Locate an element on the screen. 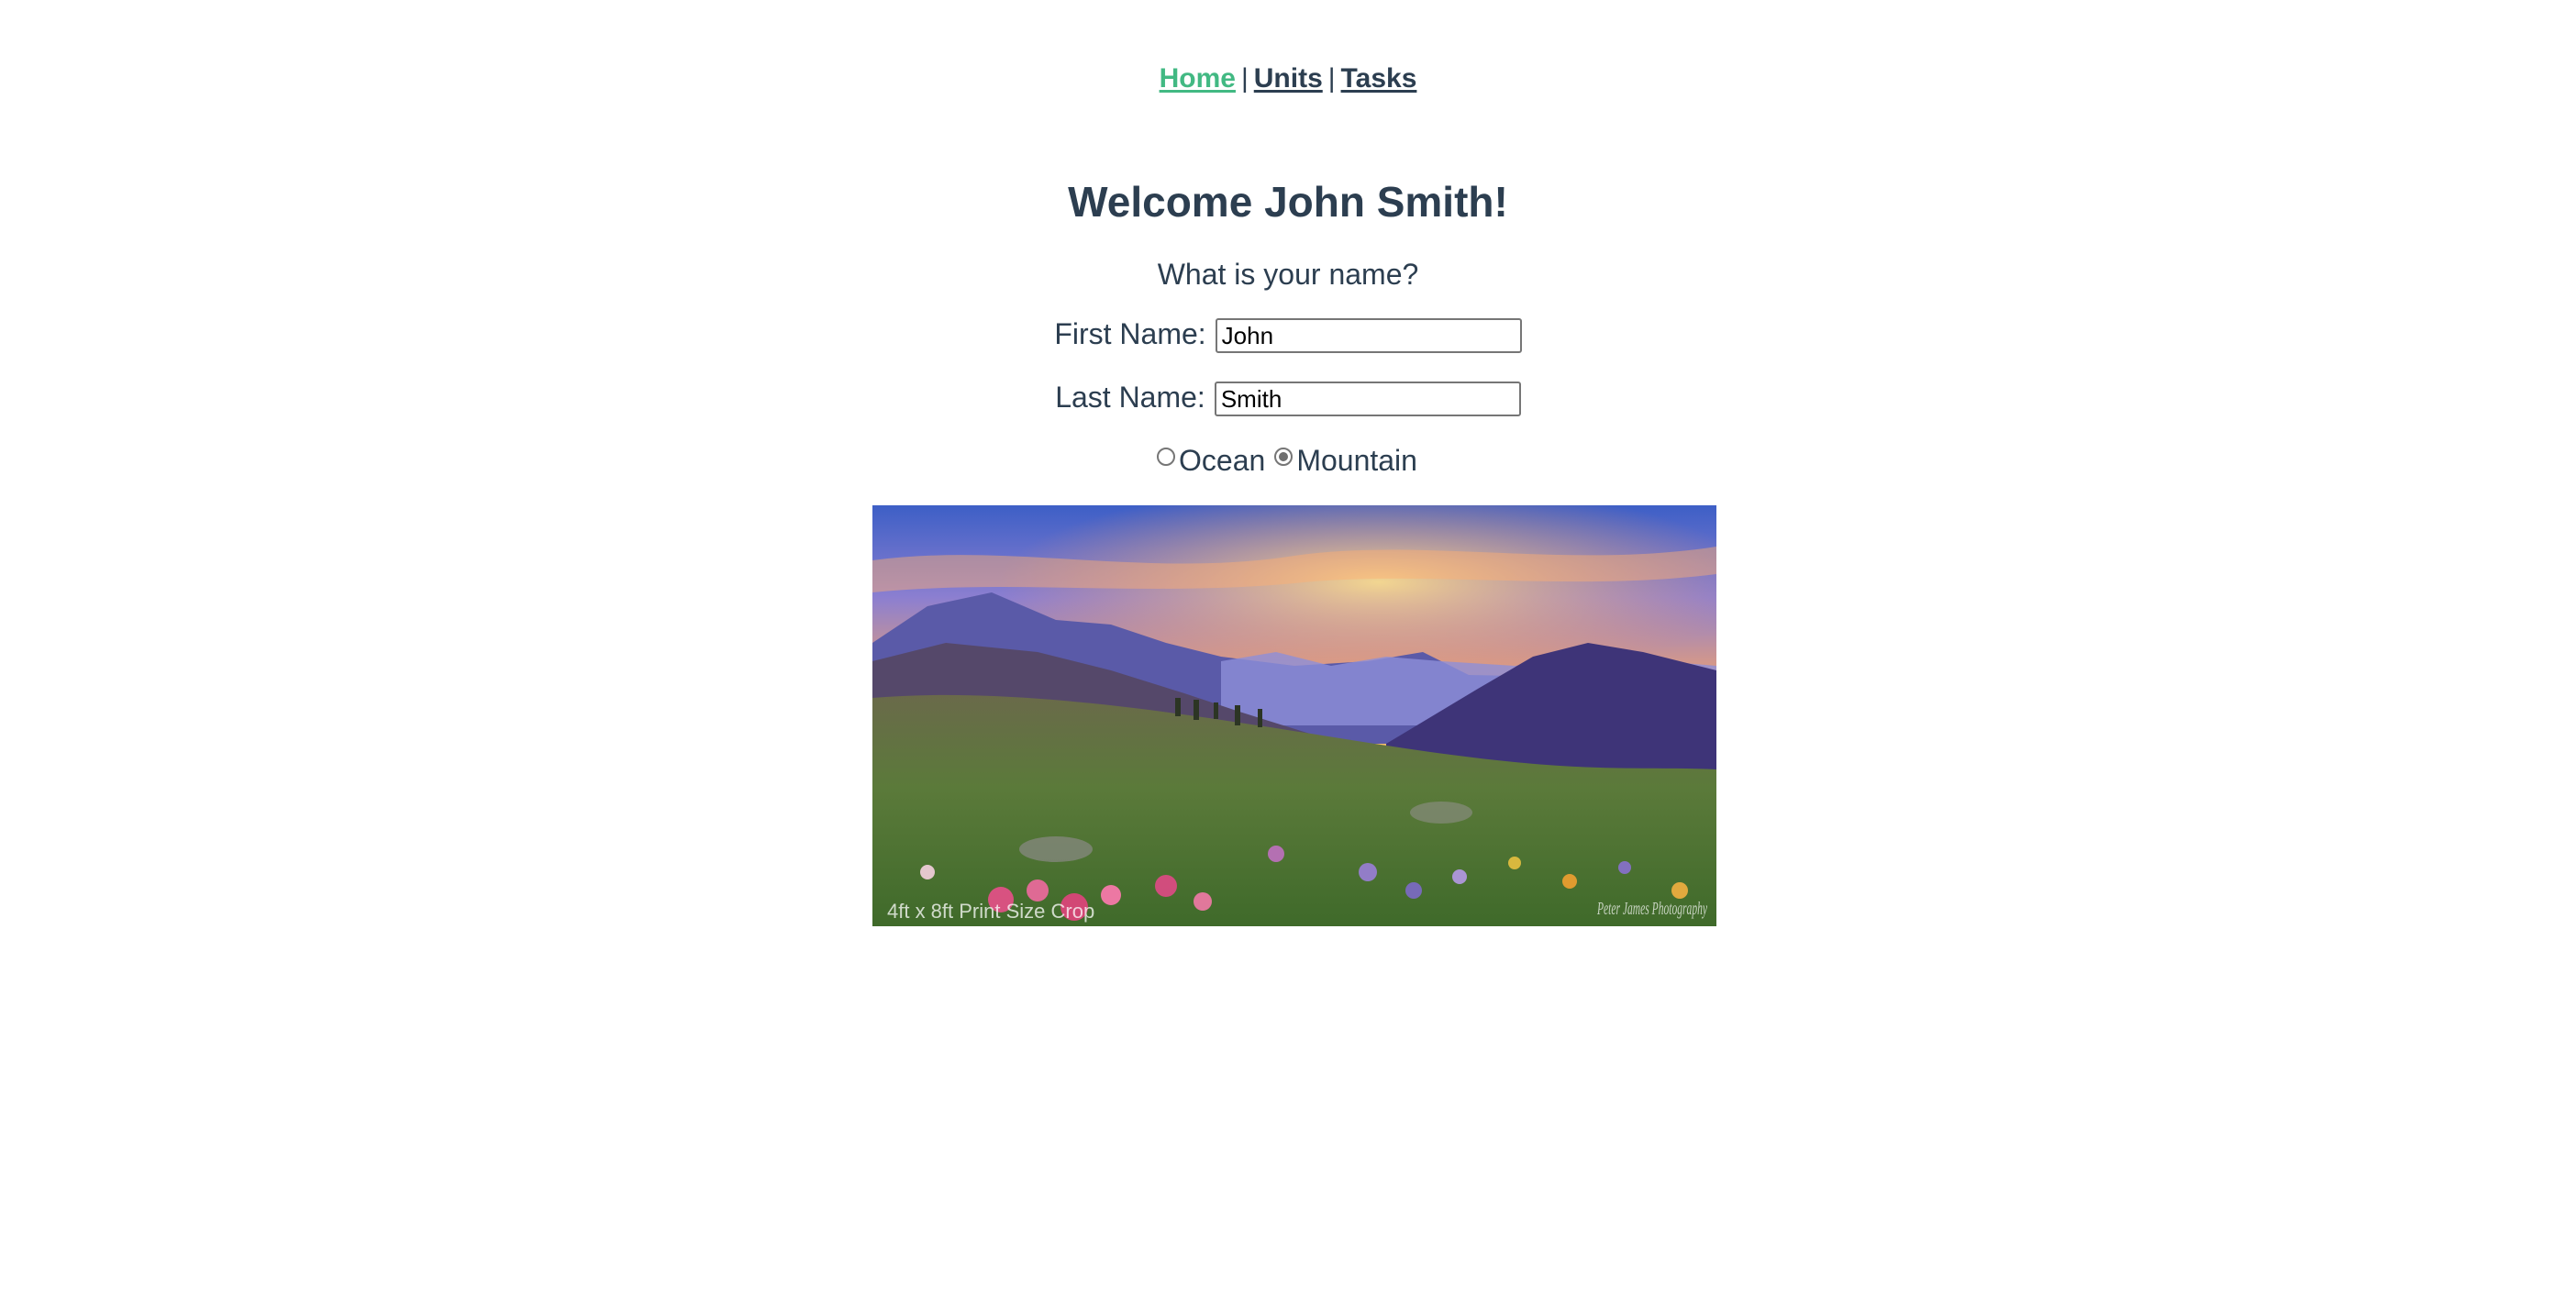 The image size is (2576, 1294). last-name-input is located at coordinates (1367, 399).